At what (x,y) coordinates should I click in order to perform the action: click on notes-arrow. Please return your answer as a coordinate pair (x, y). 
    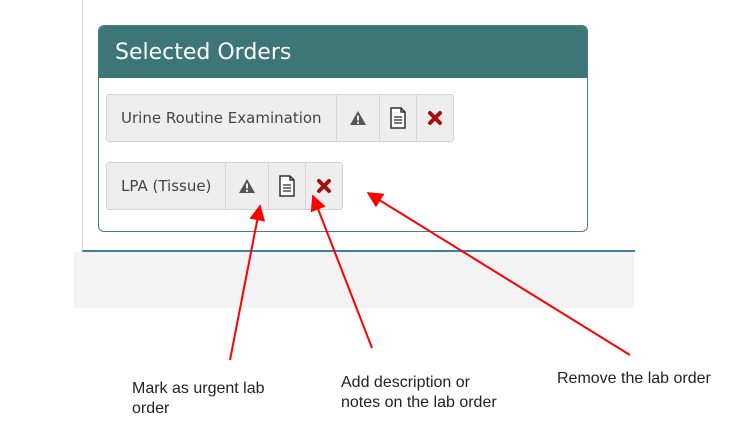
    Looking at the image, I should click on (341, 271).